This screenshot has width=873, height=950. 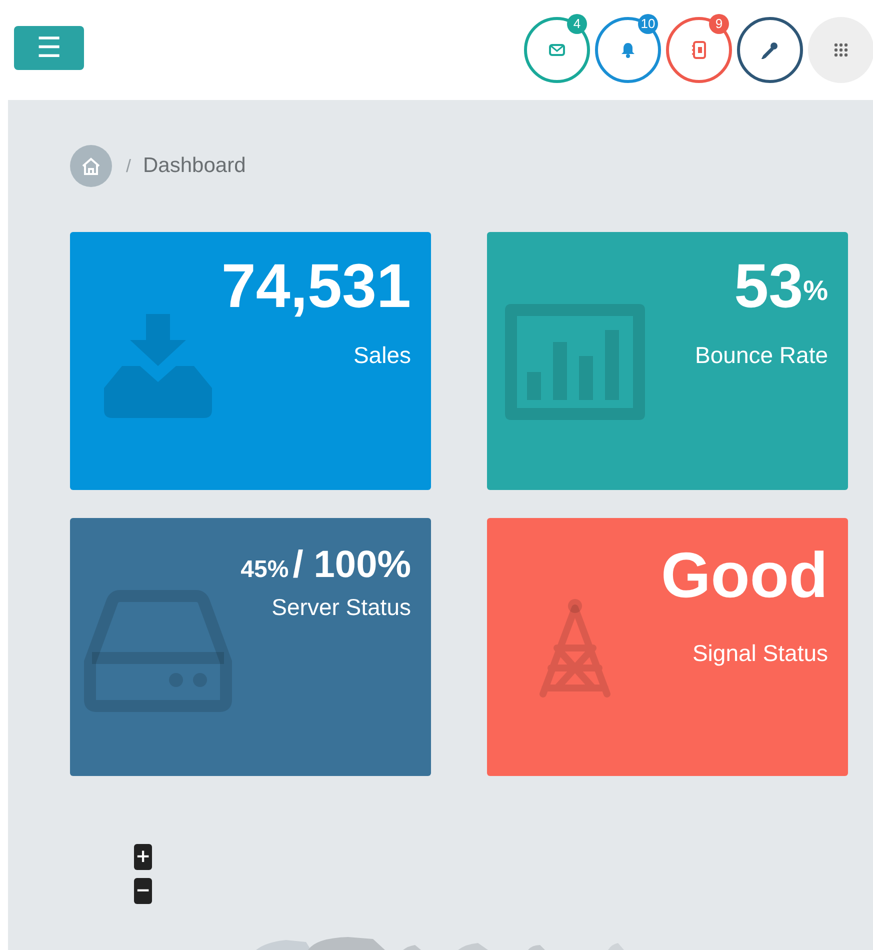 What do you see at coordinates (719, 24) in the screenshot?
I see `count-badge: 9` at bounding box center [719, 24].